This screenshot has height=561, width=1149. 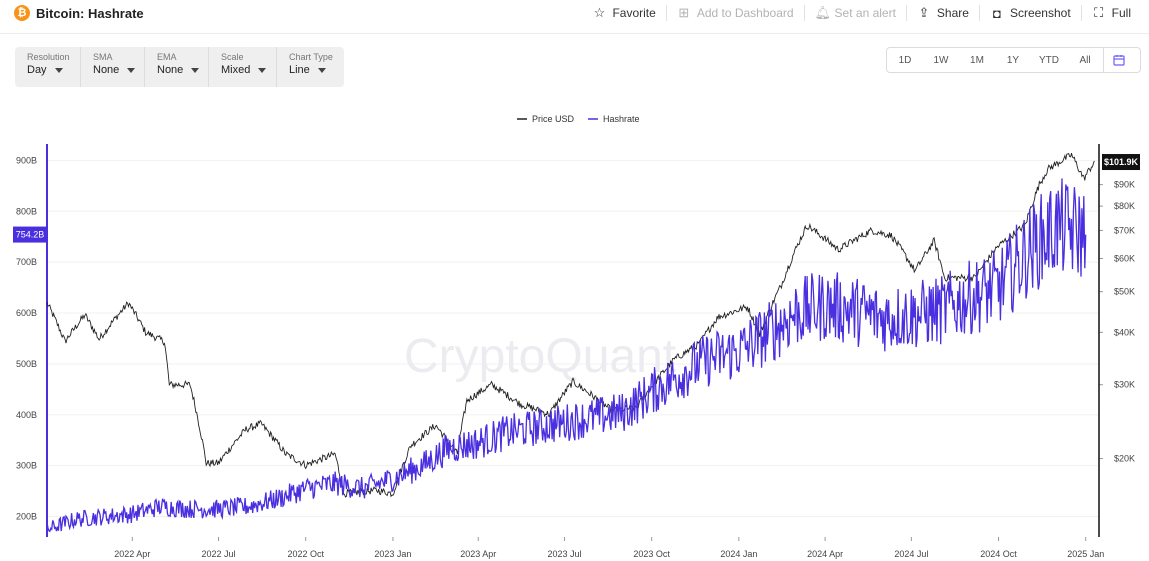 What do you see at coordinates (998, 554) in the screenshot?
I see `x-tick-label: 2024 Oct` at bounding box center [998, 554].